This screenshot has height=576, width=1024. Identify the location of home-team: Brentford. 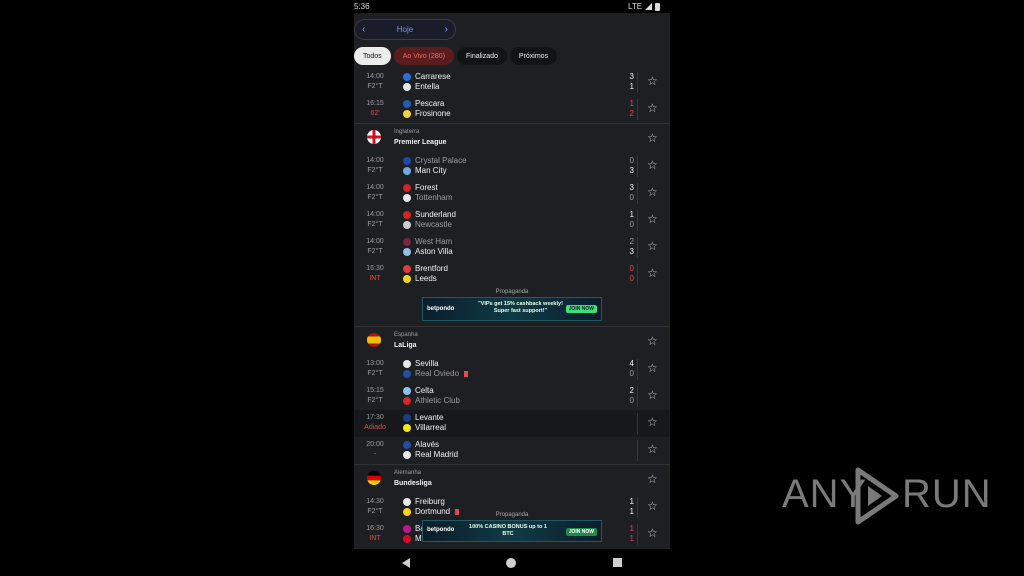
(425, 269).